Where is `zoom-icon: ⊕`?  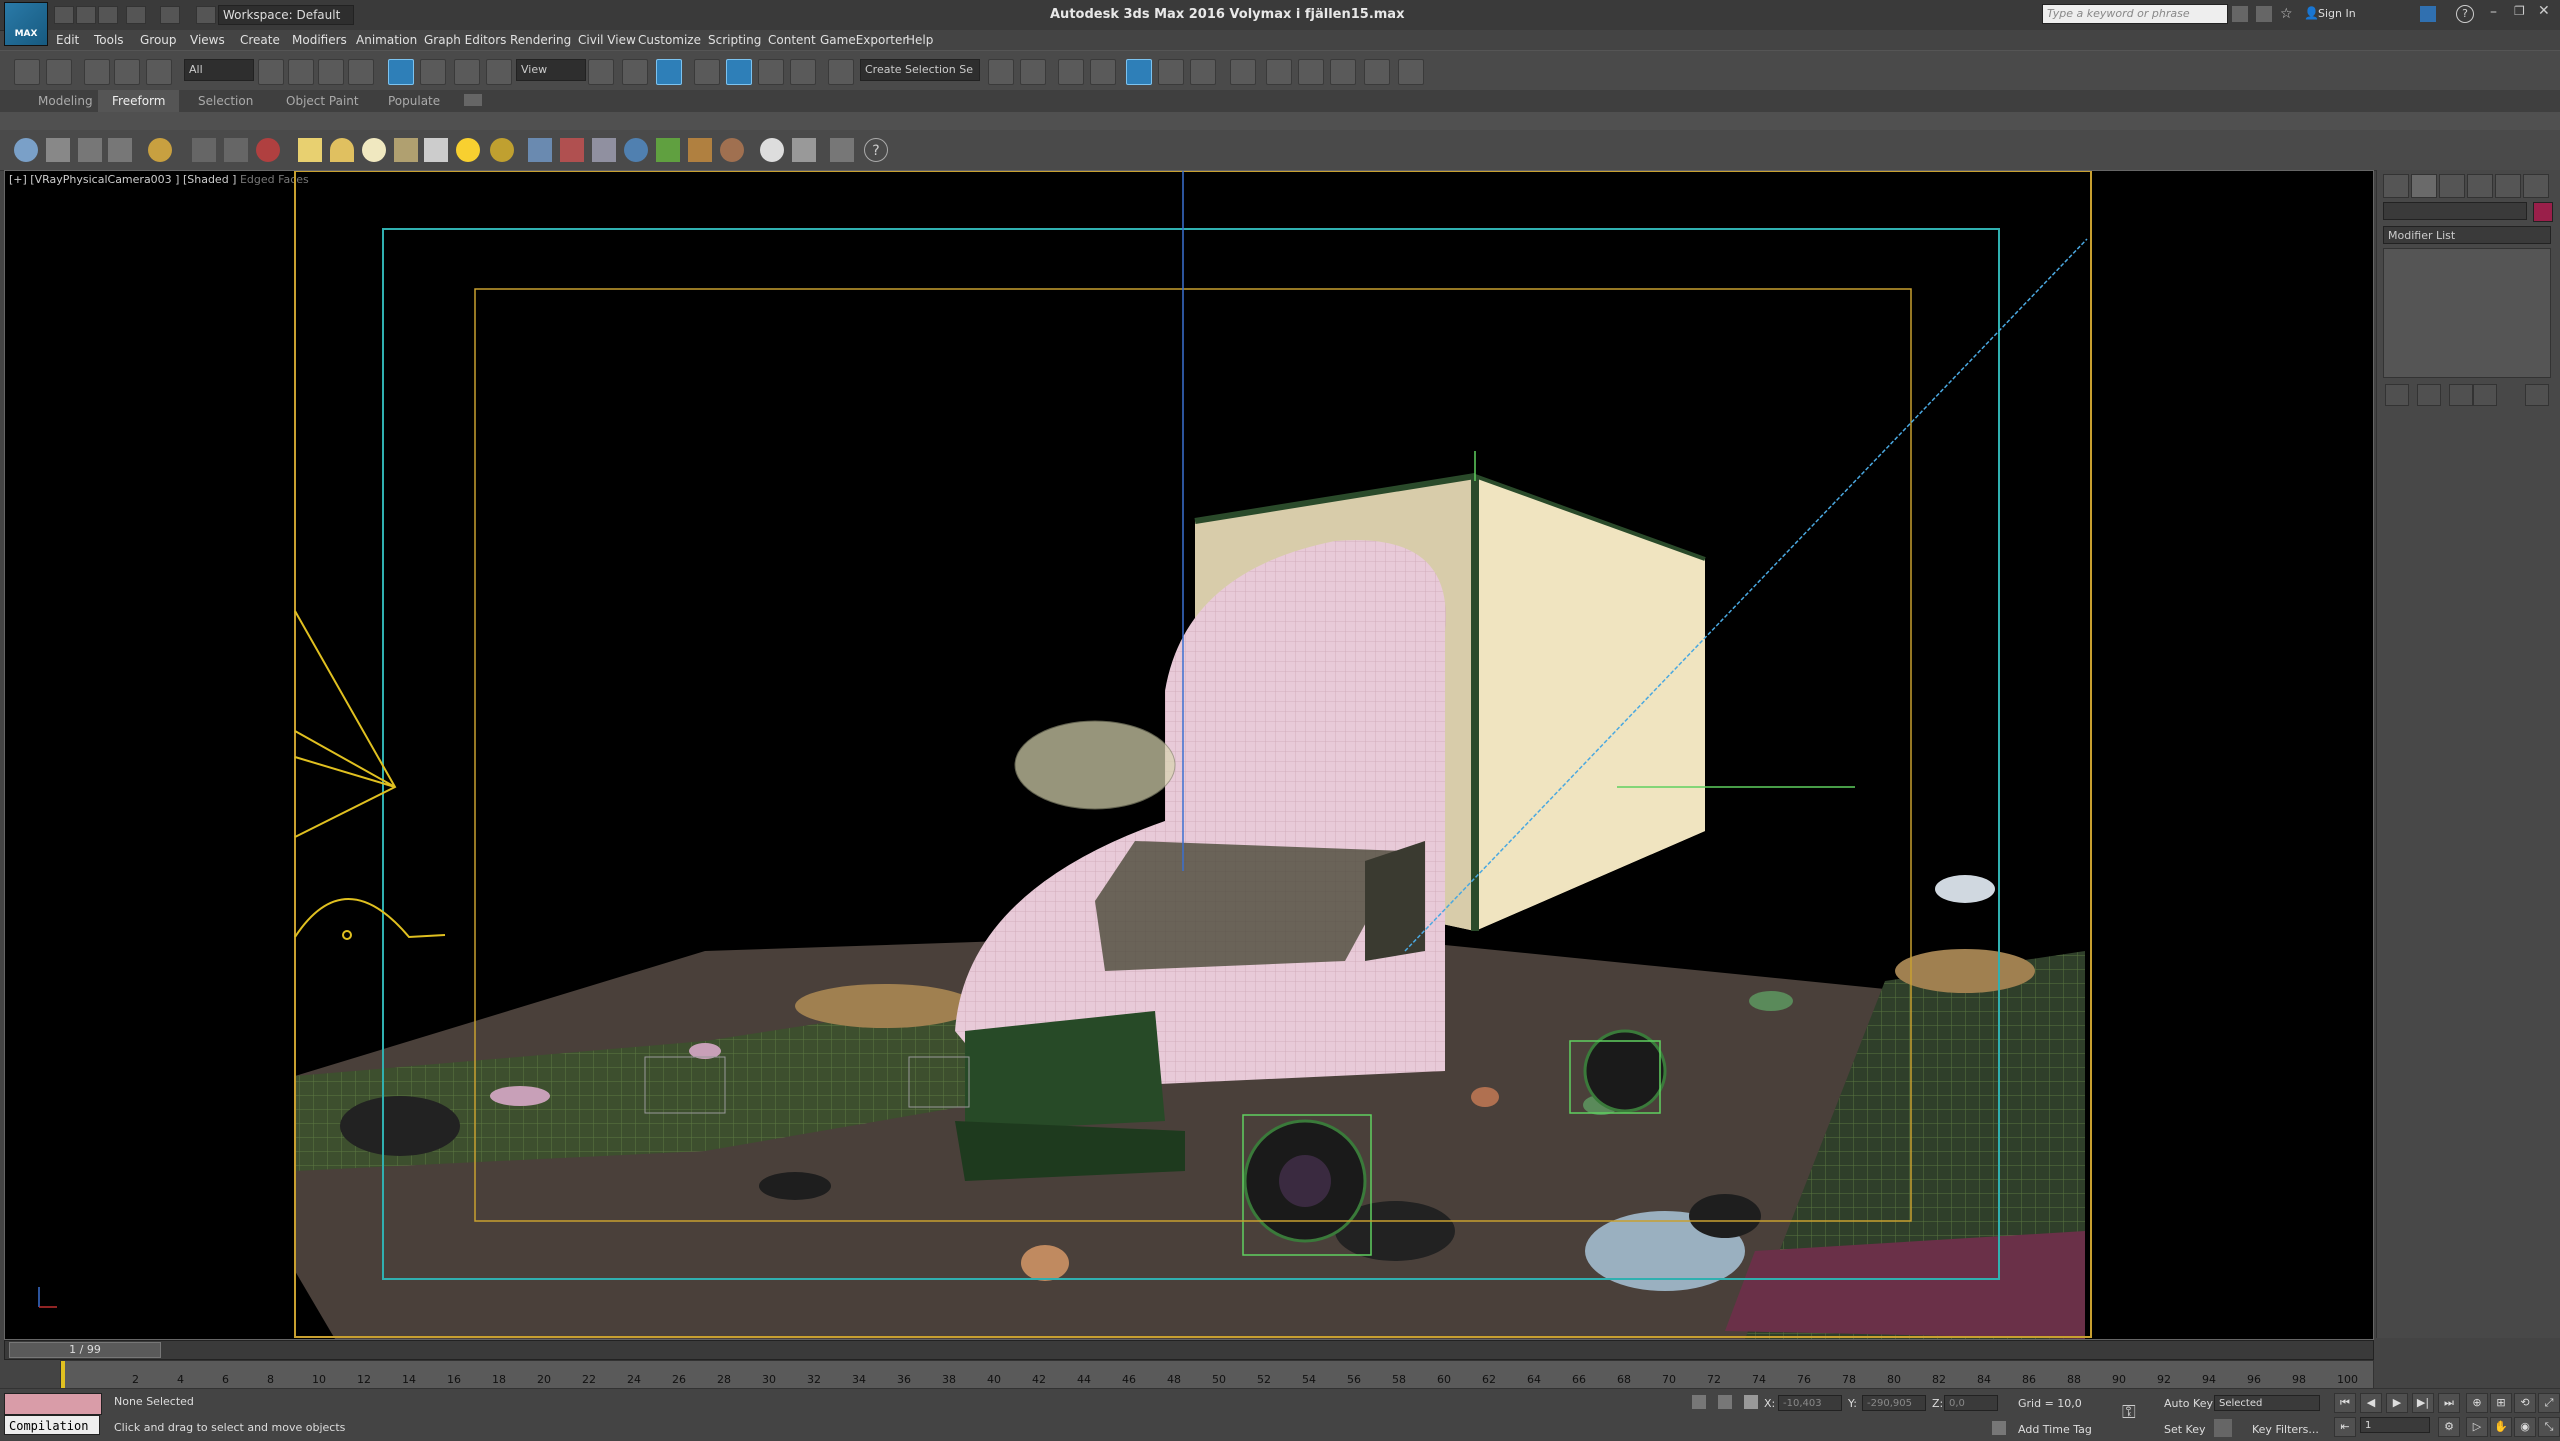 zoom-icon: ⊕ is located at coordinates (2477, 1403).